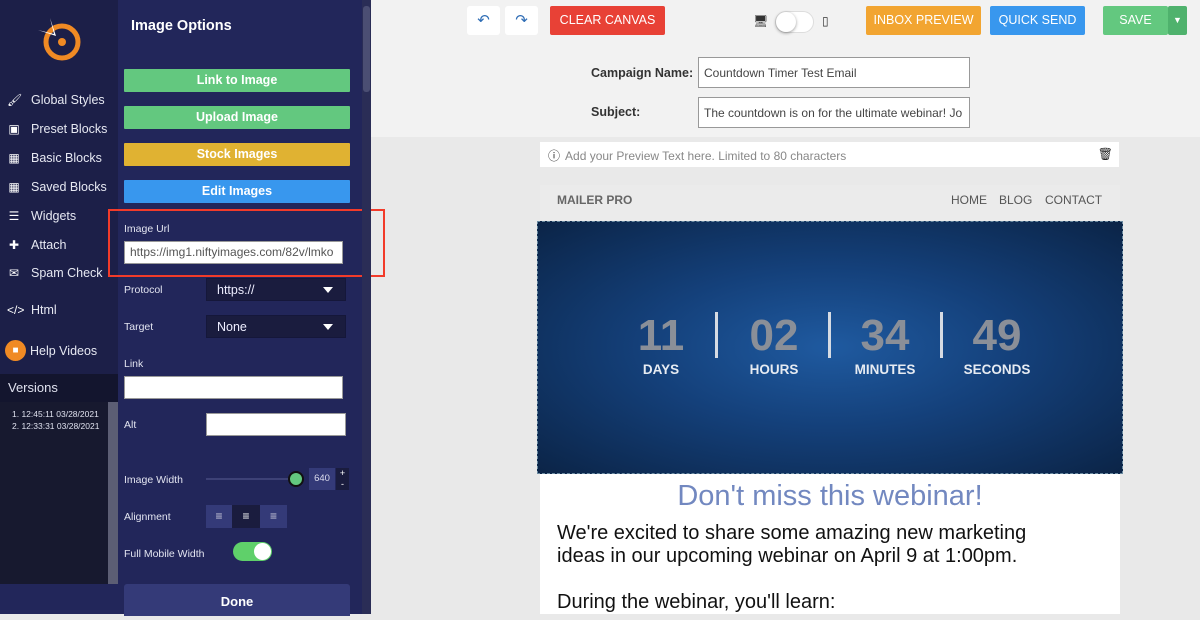 This screenshot has height=620, width=1200. Describe the element at coordinates (14, 129) in the screenshot. I see `gift-icon: ▣` at that location.